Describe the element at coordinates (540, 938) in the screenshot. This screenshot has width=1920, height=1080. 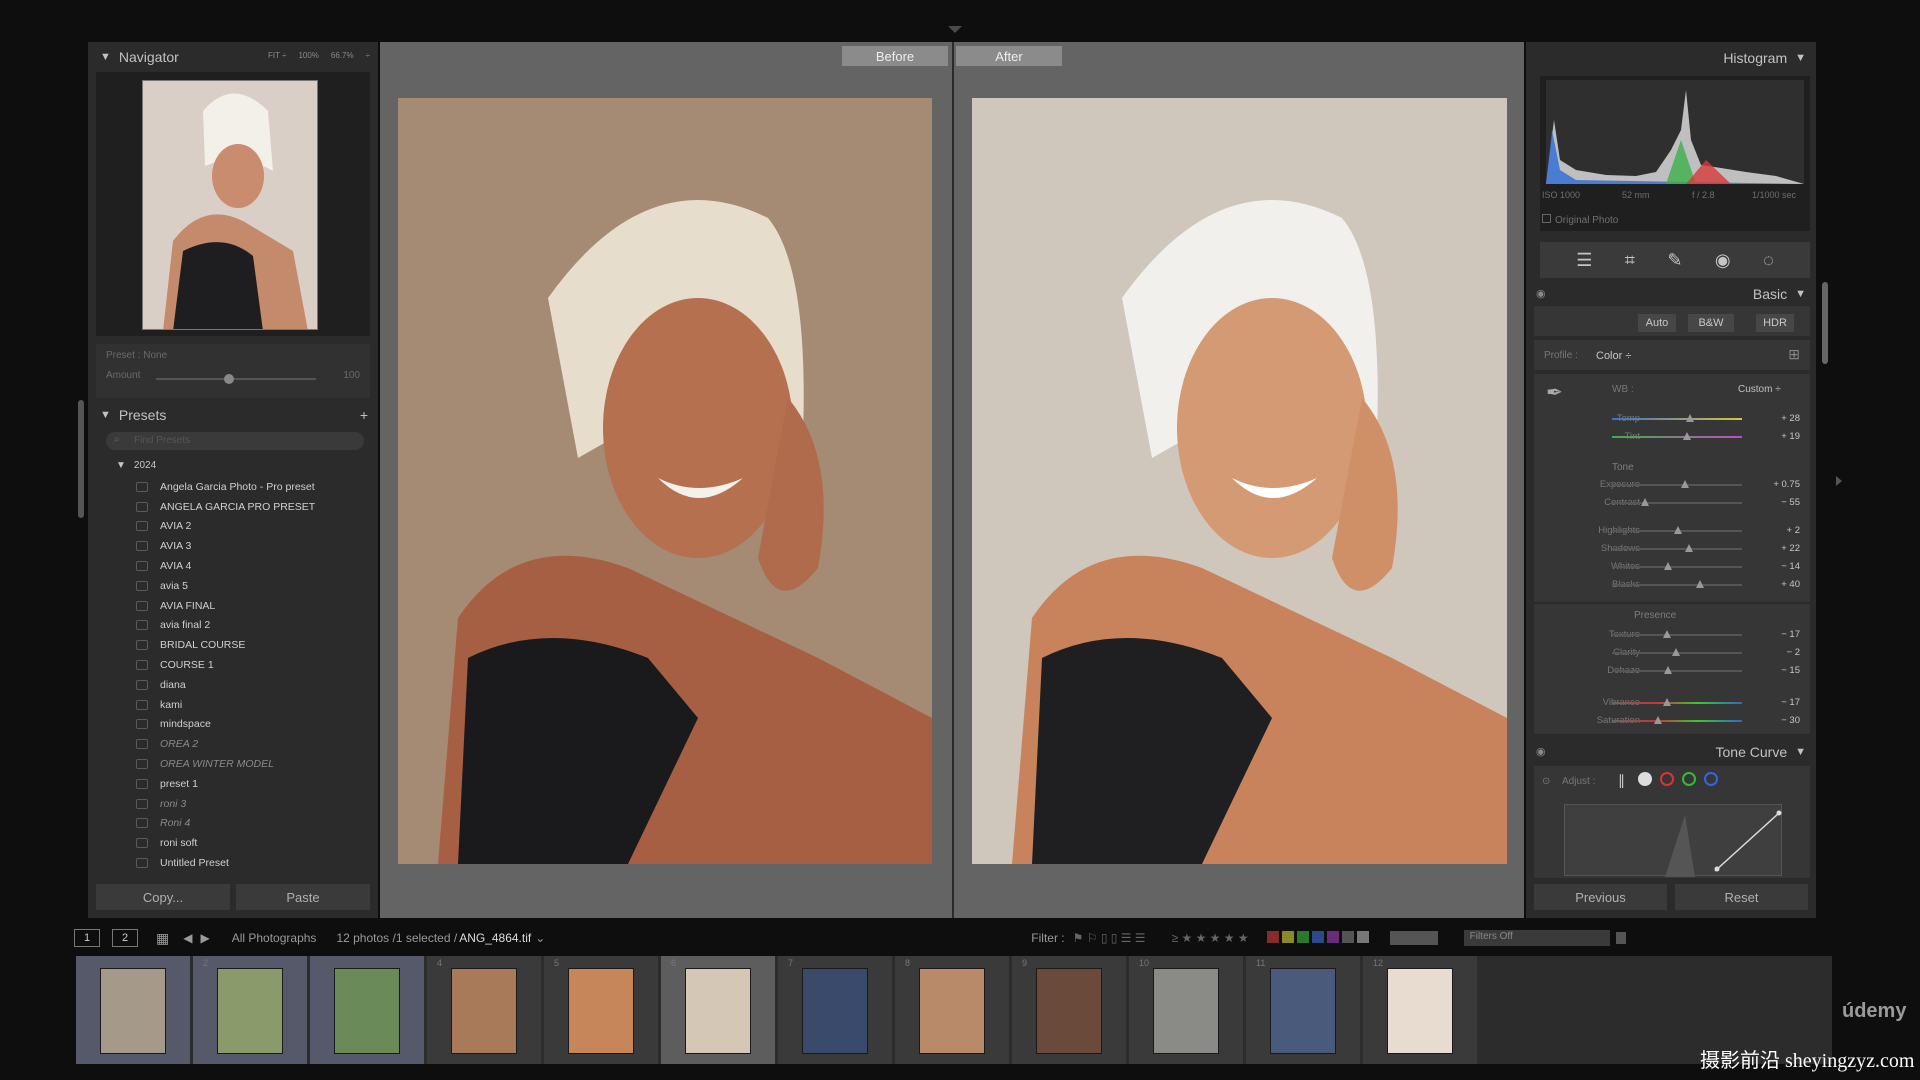
I see `filename-dropdown-icon: ⌄` at that location.